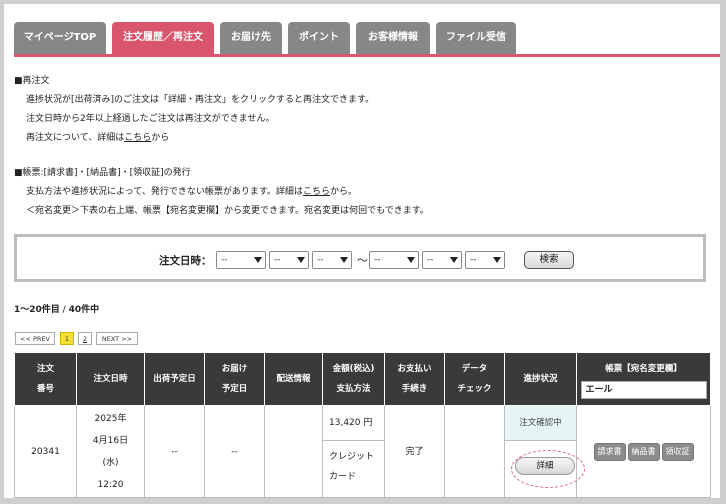 Image resolution: width=726 pixels, height=504 pixels. I want to click on result-total: 40件中, so click(84, 310).